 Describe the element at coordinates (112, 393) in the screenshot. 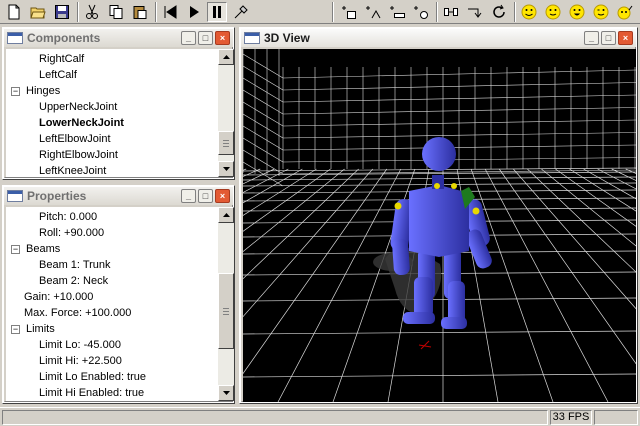

I see `tree-item: Limit Hi Enabled: true` at that location.